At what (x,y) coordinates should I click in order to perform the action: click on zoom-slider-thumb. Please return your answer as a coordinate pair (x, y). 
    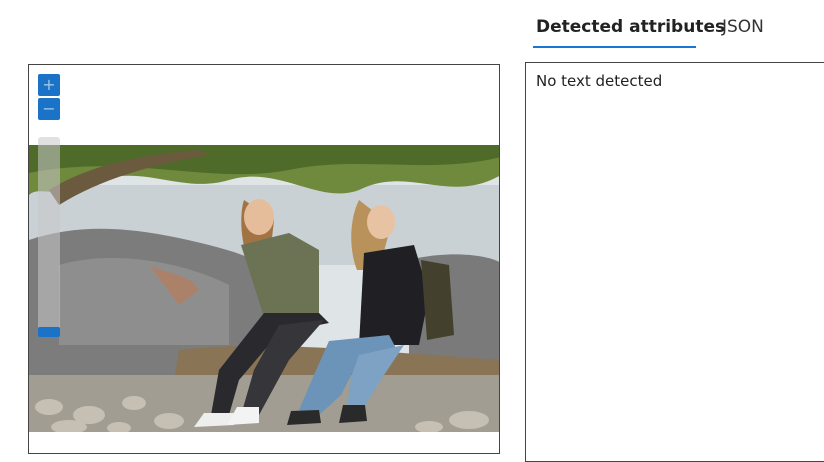
    Looking at the image, I should click on (49, 332).